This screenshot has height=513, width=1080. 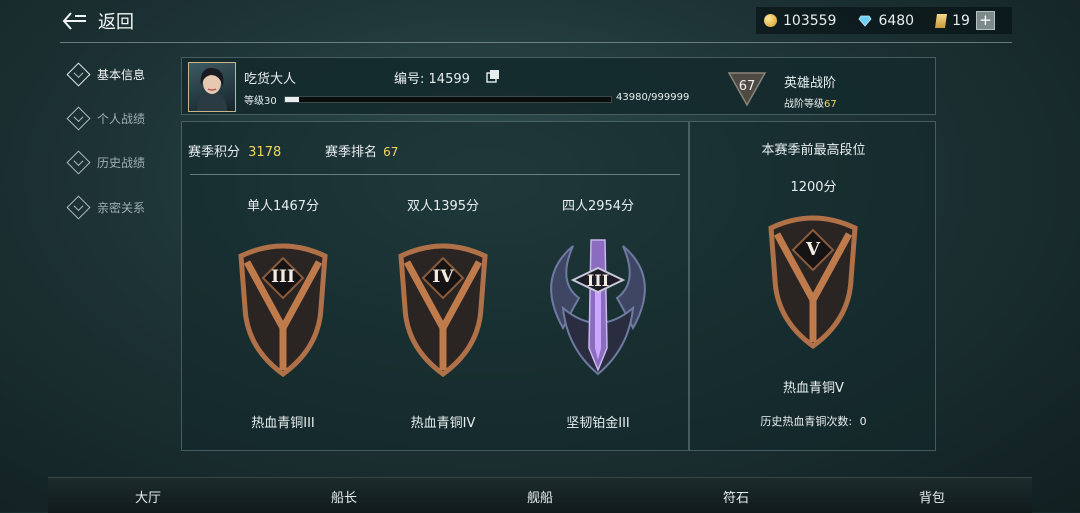 What do you see at coordinates (443, 423) in the screenshot?
I see `duo-tier: 热血青铜IV` at bounding box center [443, 423].